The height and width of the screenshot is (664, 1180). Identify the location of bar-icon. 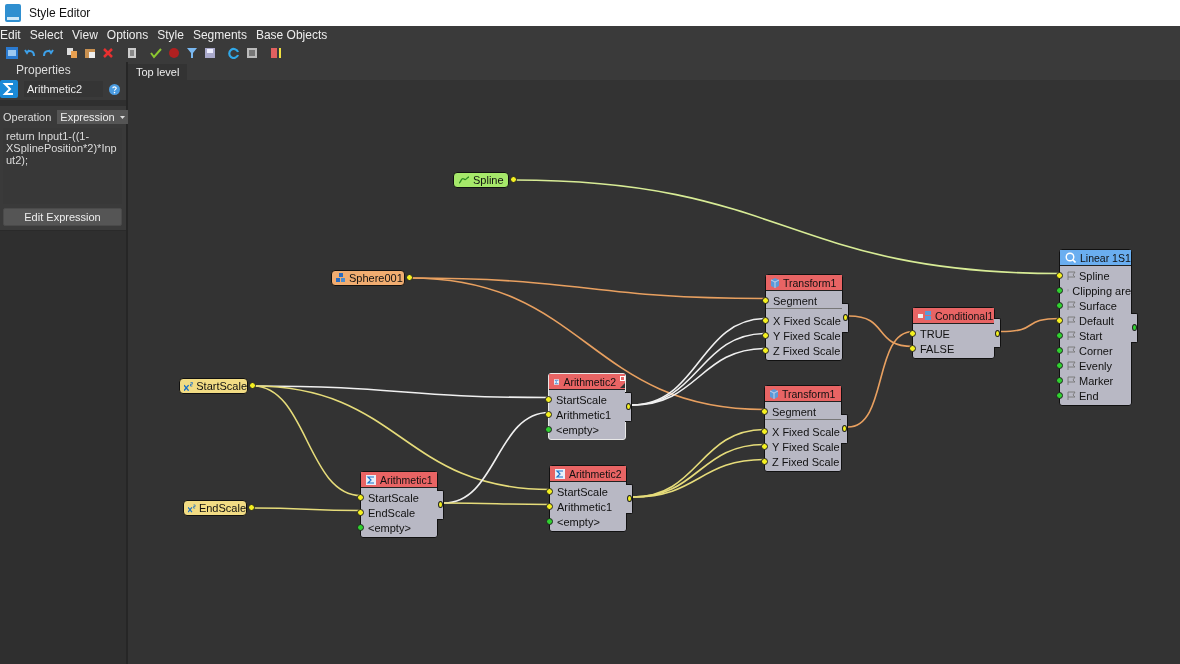
(276, 53).